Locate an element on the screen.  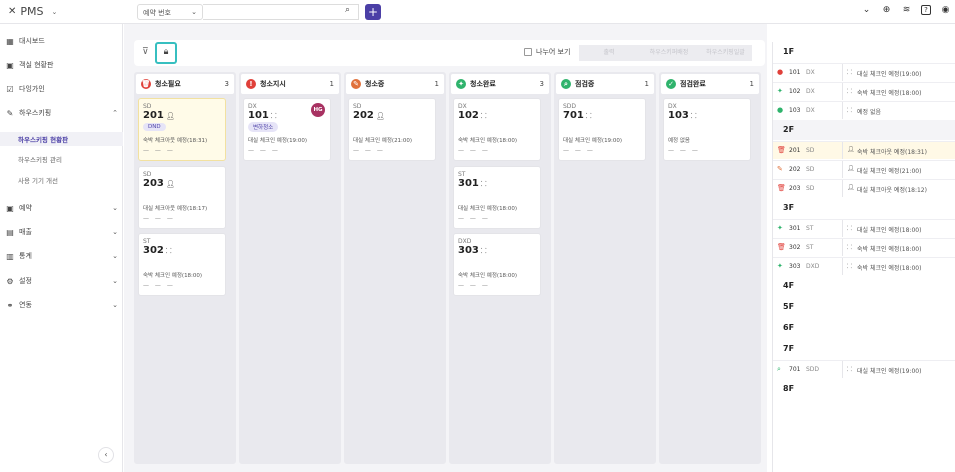
schedule-note: 예정 없음 is located at coordinates (869, 112).